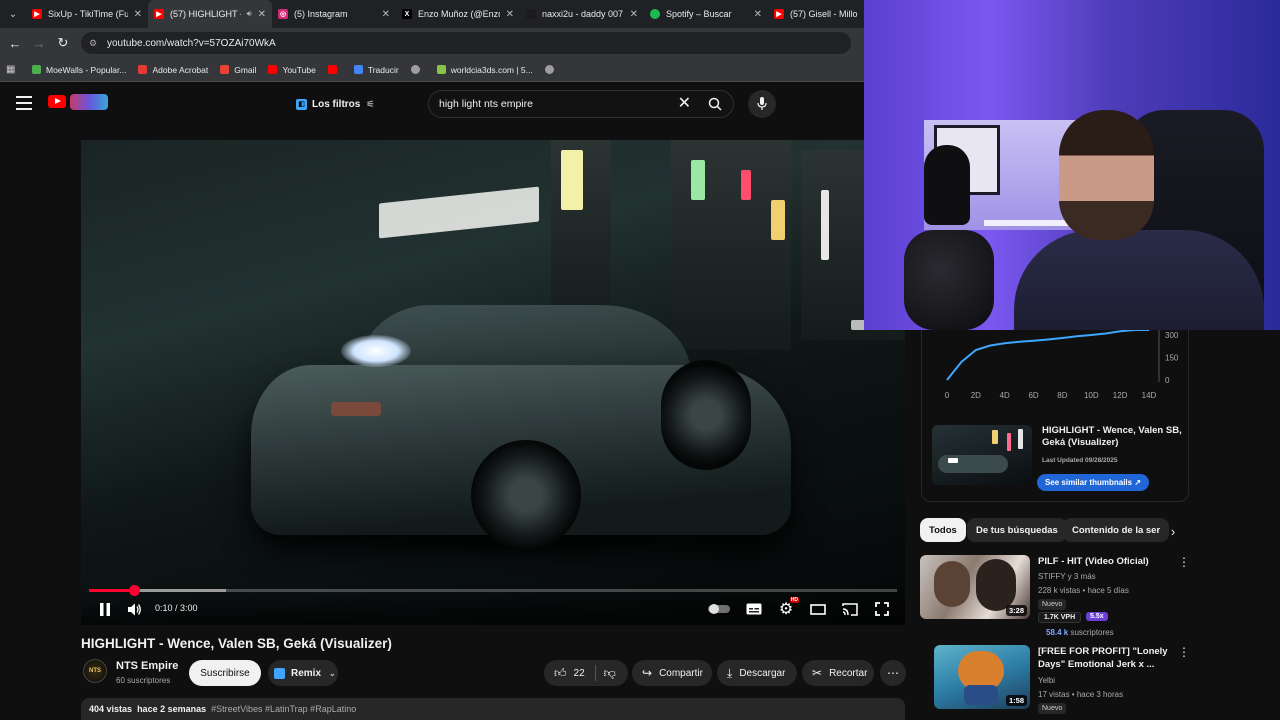  What do you see at coordinates (15, 43) in the screenshot?
I see `back-button: ←` at bounding box center [15, 43].